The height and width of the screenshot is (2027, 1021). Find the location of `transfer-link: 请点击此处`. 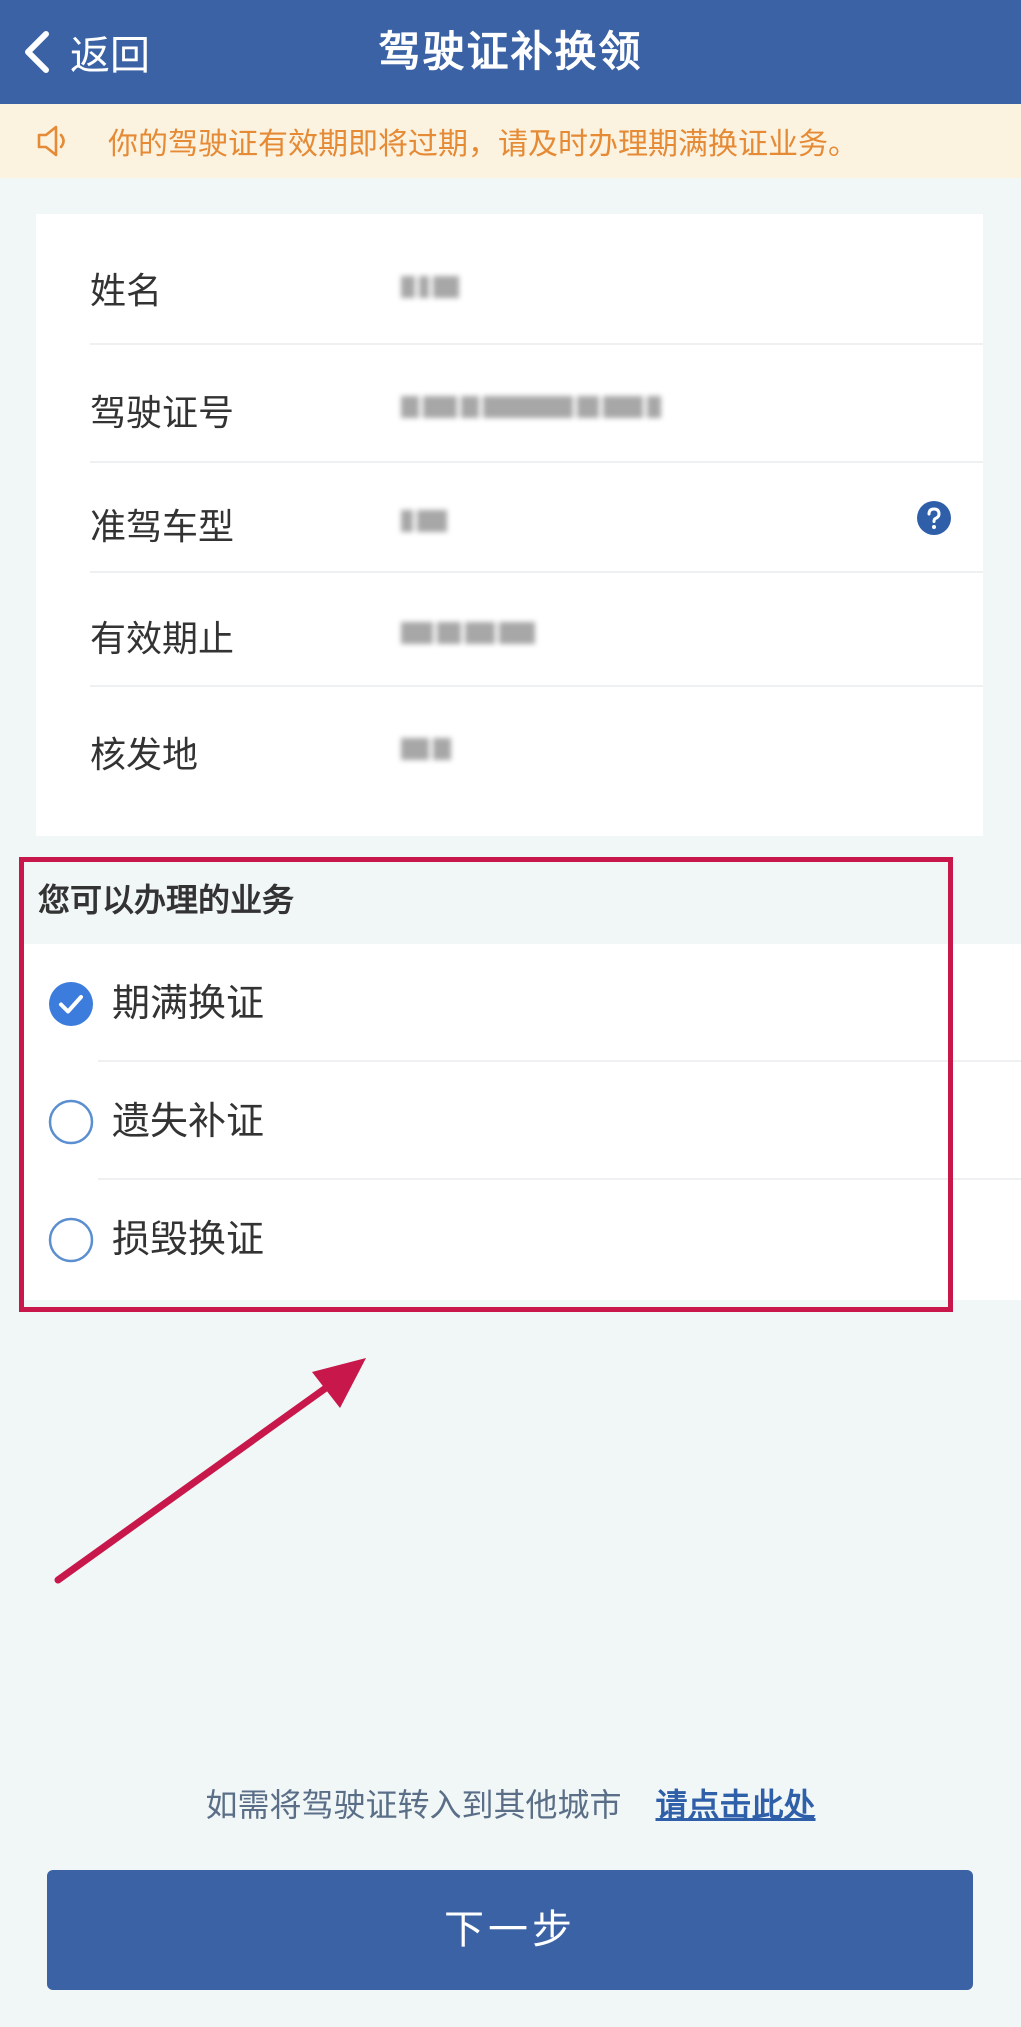

transfer-link: 请点击此处 is located at coordinates (736, 1805).